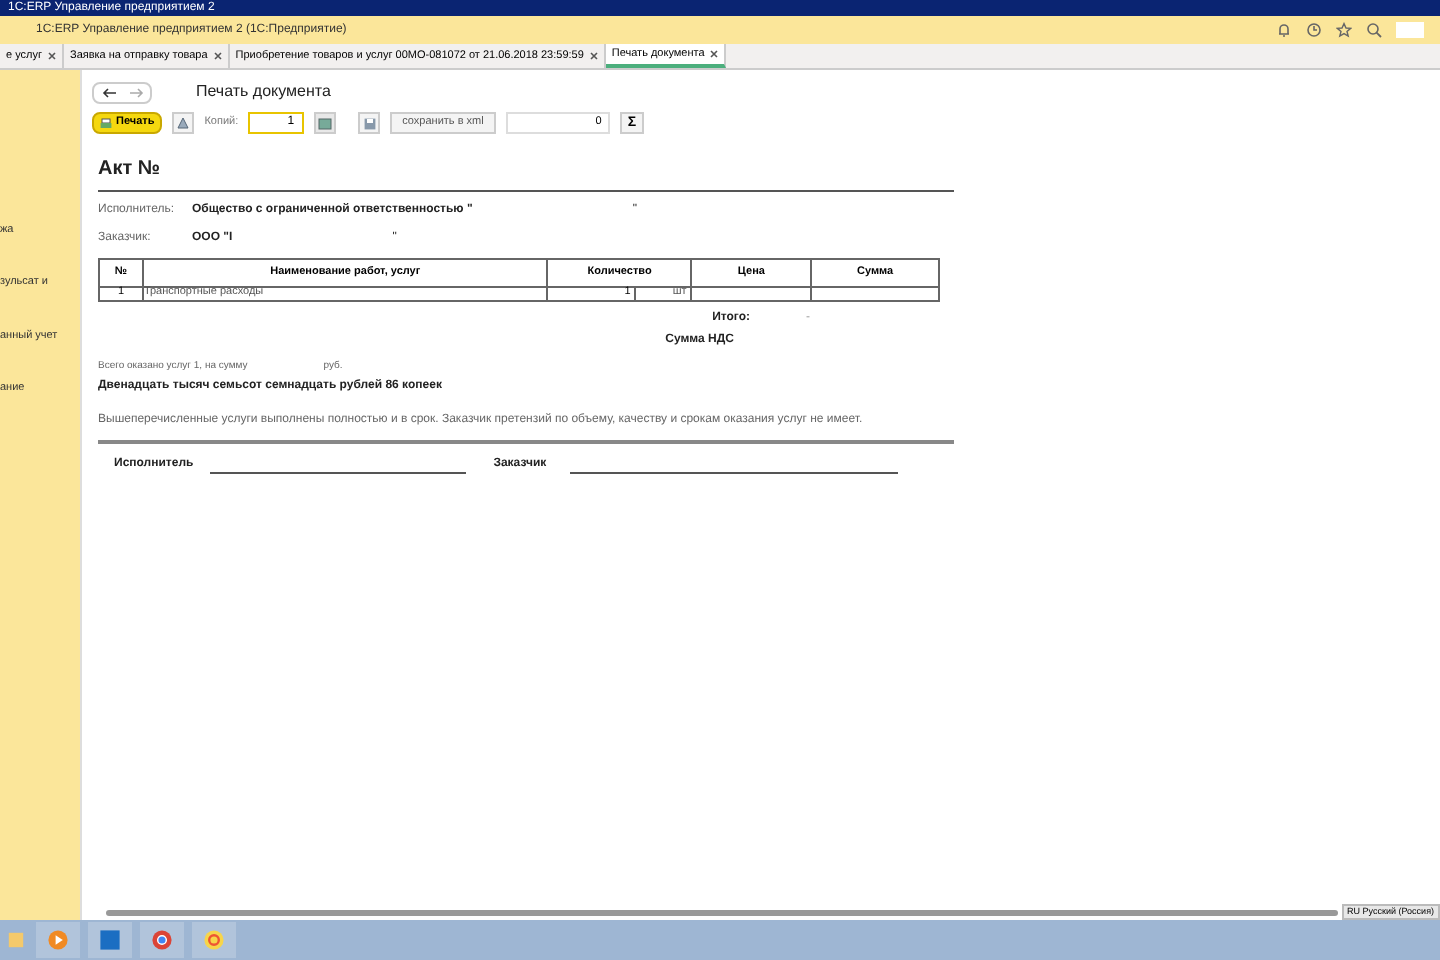 This screenshot has height=960, width=1440. I want to click on preview-button, so click(183, 123).